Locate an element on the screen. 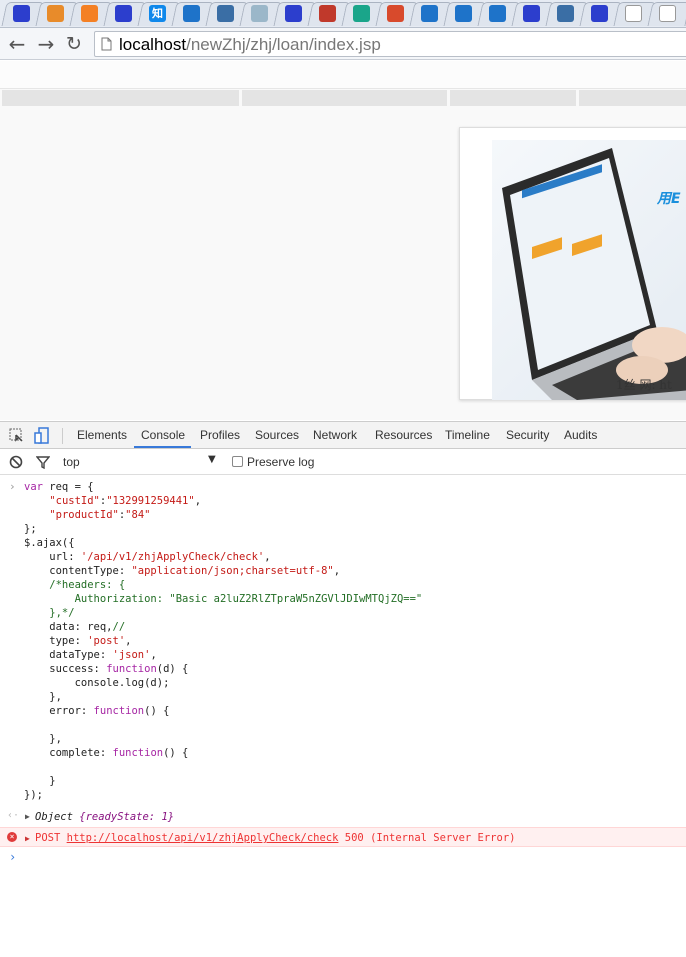 The height and width of the screenshot is (957, 686). console-code-line: url: '/api/v1/zhjApplyCheck/check', is located at coordinates (147, 557).